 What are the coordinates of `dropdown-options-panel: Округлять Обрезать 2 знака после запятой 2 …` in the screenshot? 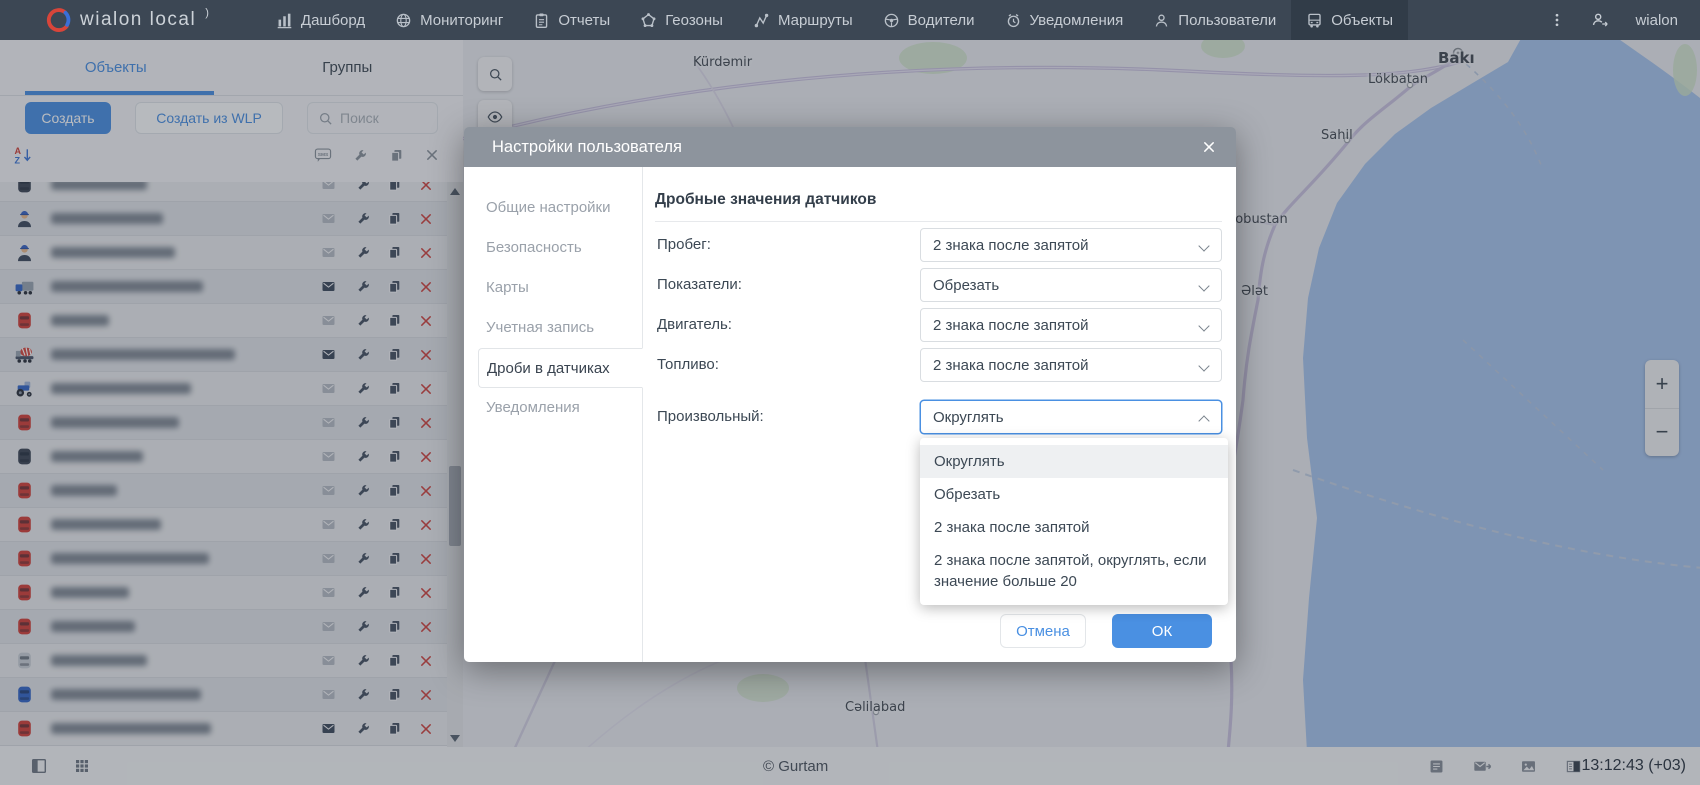 It's located at (1074, 521).